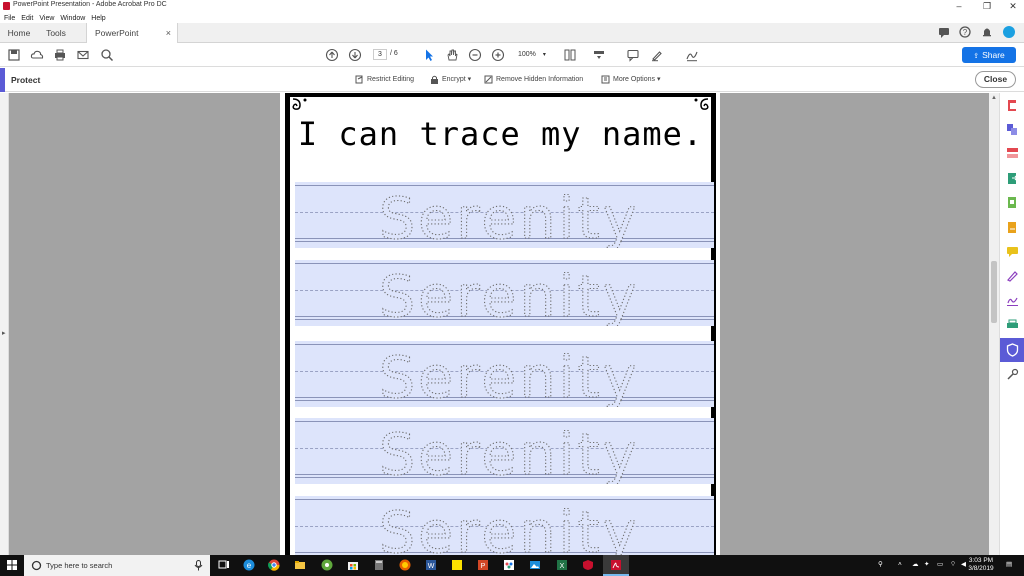  I want to click on page-number-input: 3, so click(380, 54).